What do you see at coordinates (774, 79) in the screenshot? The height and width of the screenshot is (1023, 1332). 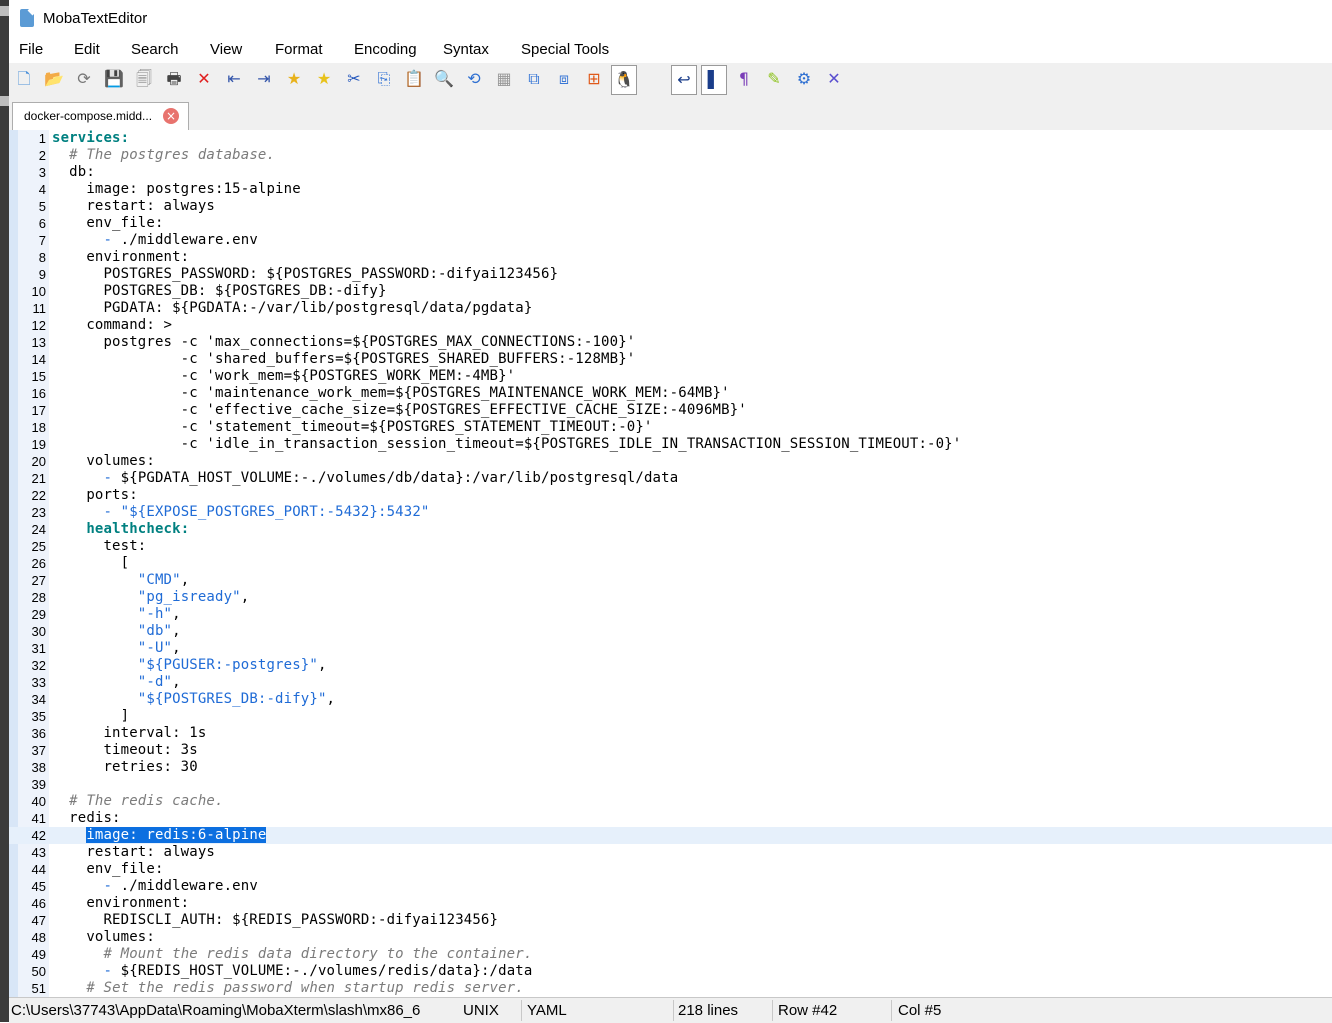 I see `highlight-icon: ✎` at bounding box center [774, 79].